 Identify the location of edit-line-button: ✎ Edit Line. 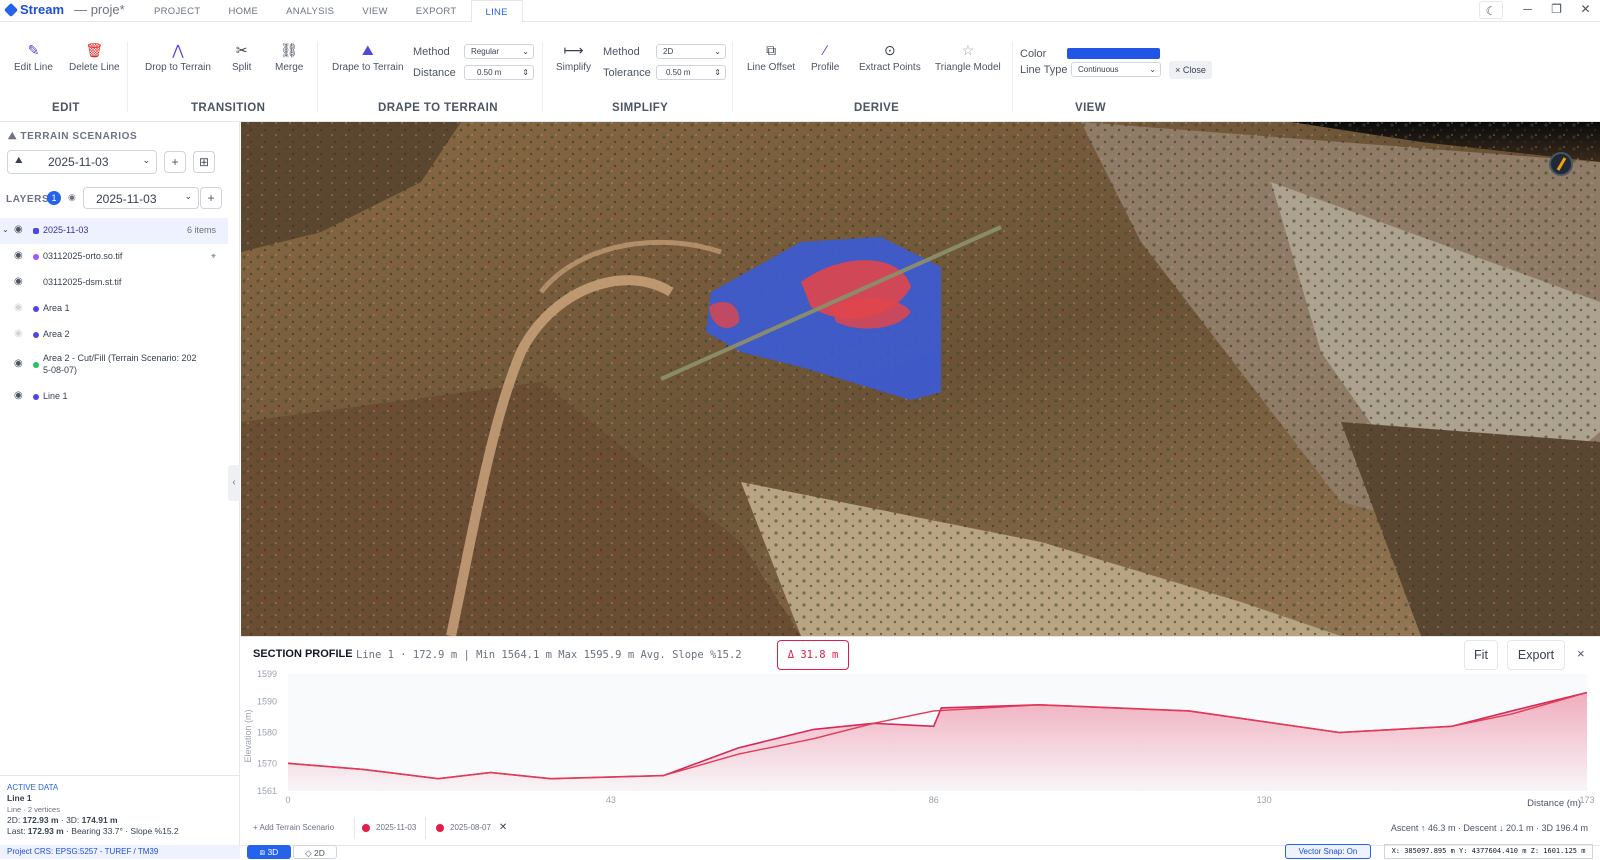
(33, 57).